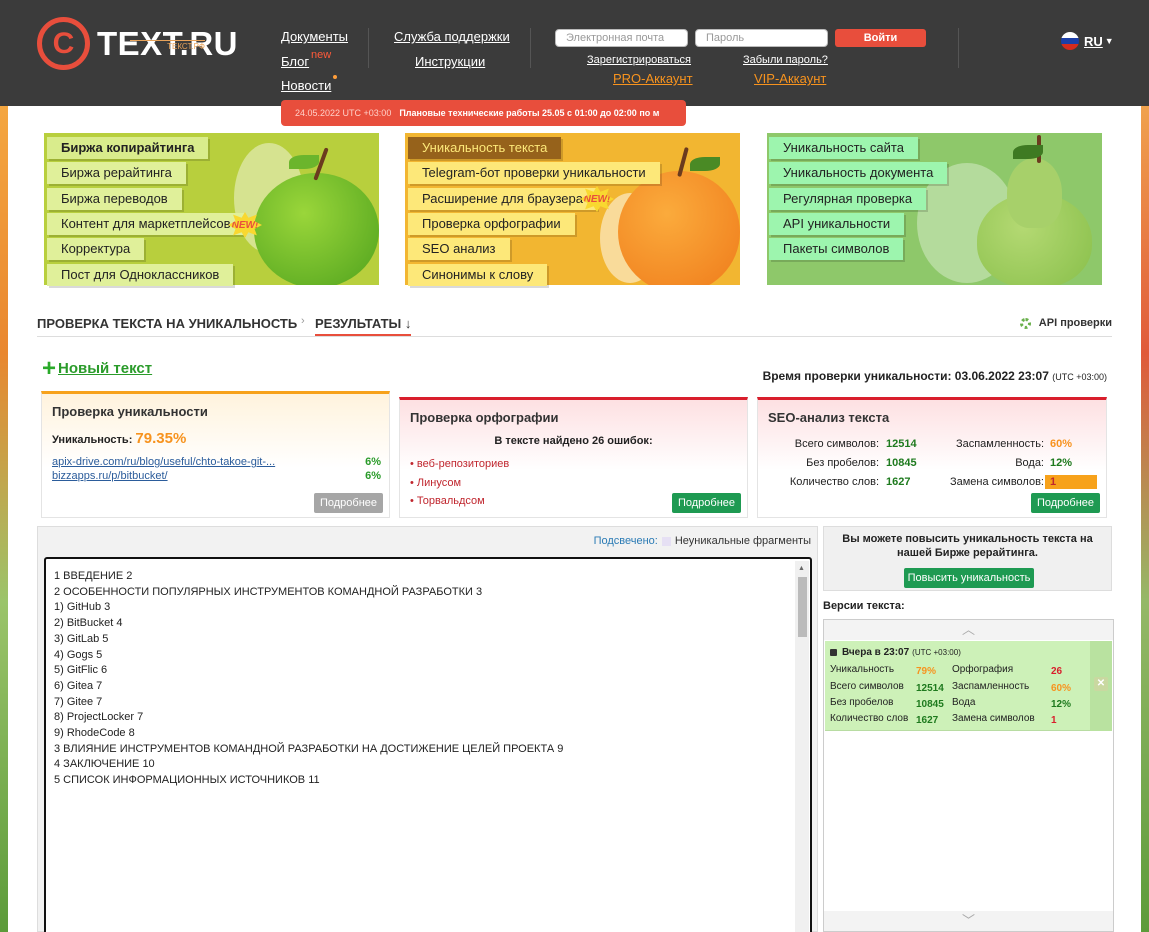 The height and width of the screenshot is (932, 1149). Describe the element at coordinates (314, 36) in the screenshot. I see `nav-documents: Документы` at that location.